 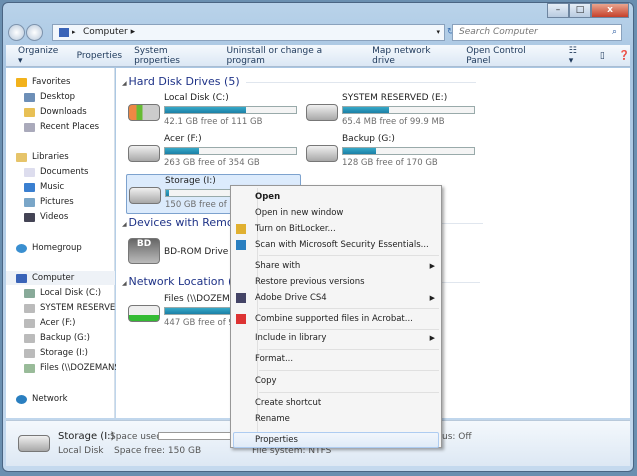 What do you see at coordinates (41, 56) in the screenshot?
I see `organize-button: Organize ▾` at bounding box center [41, 56].